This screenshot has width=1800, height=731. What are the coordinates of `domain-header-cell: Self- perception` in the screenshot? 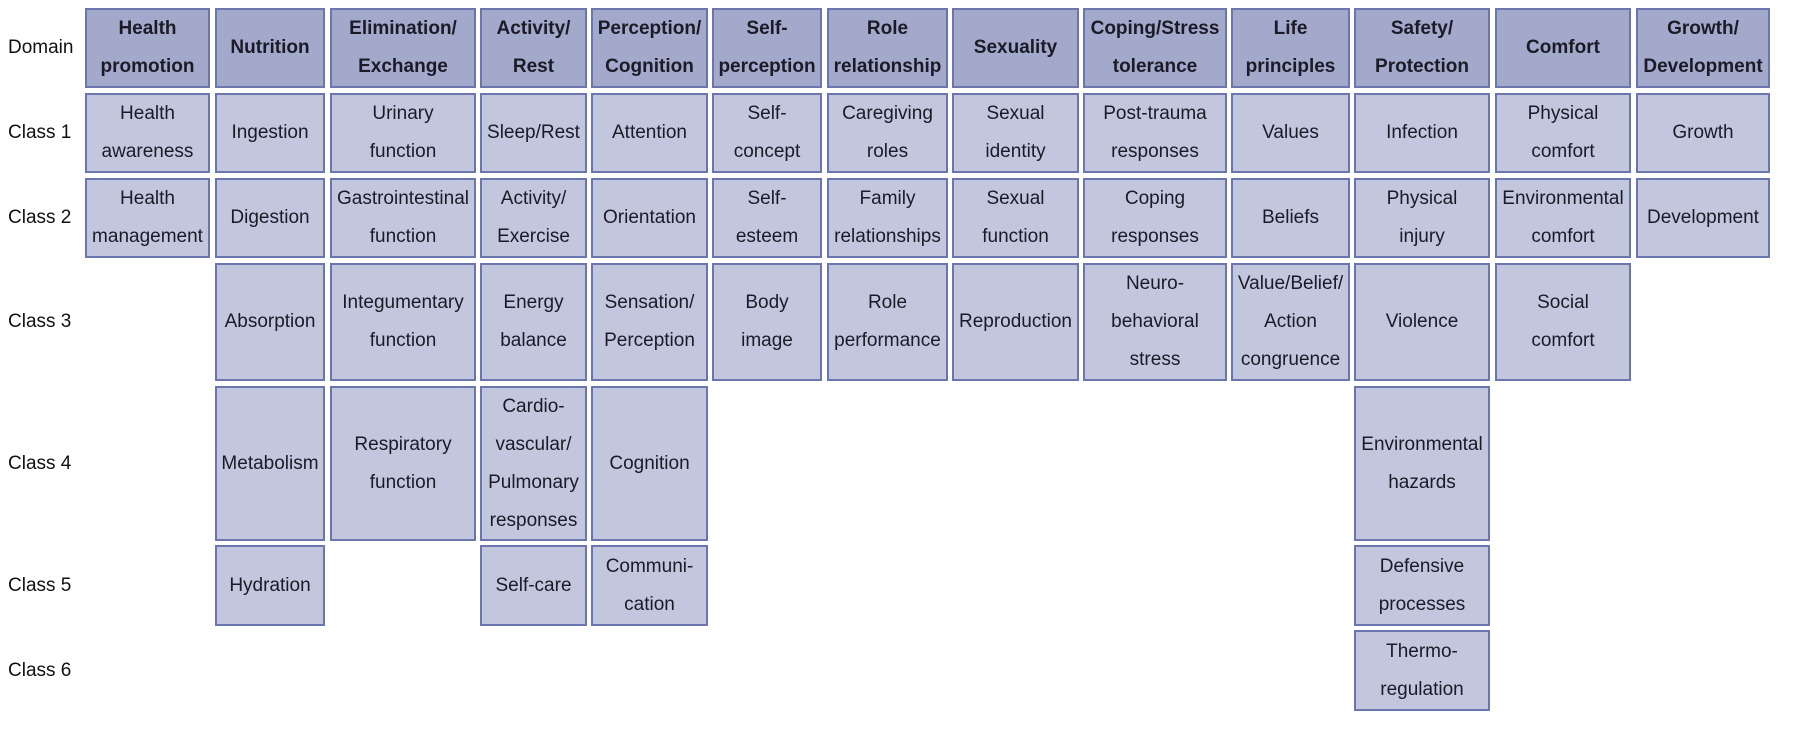 It's located at (767, 48).